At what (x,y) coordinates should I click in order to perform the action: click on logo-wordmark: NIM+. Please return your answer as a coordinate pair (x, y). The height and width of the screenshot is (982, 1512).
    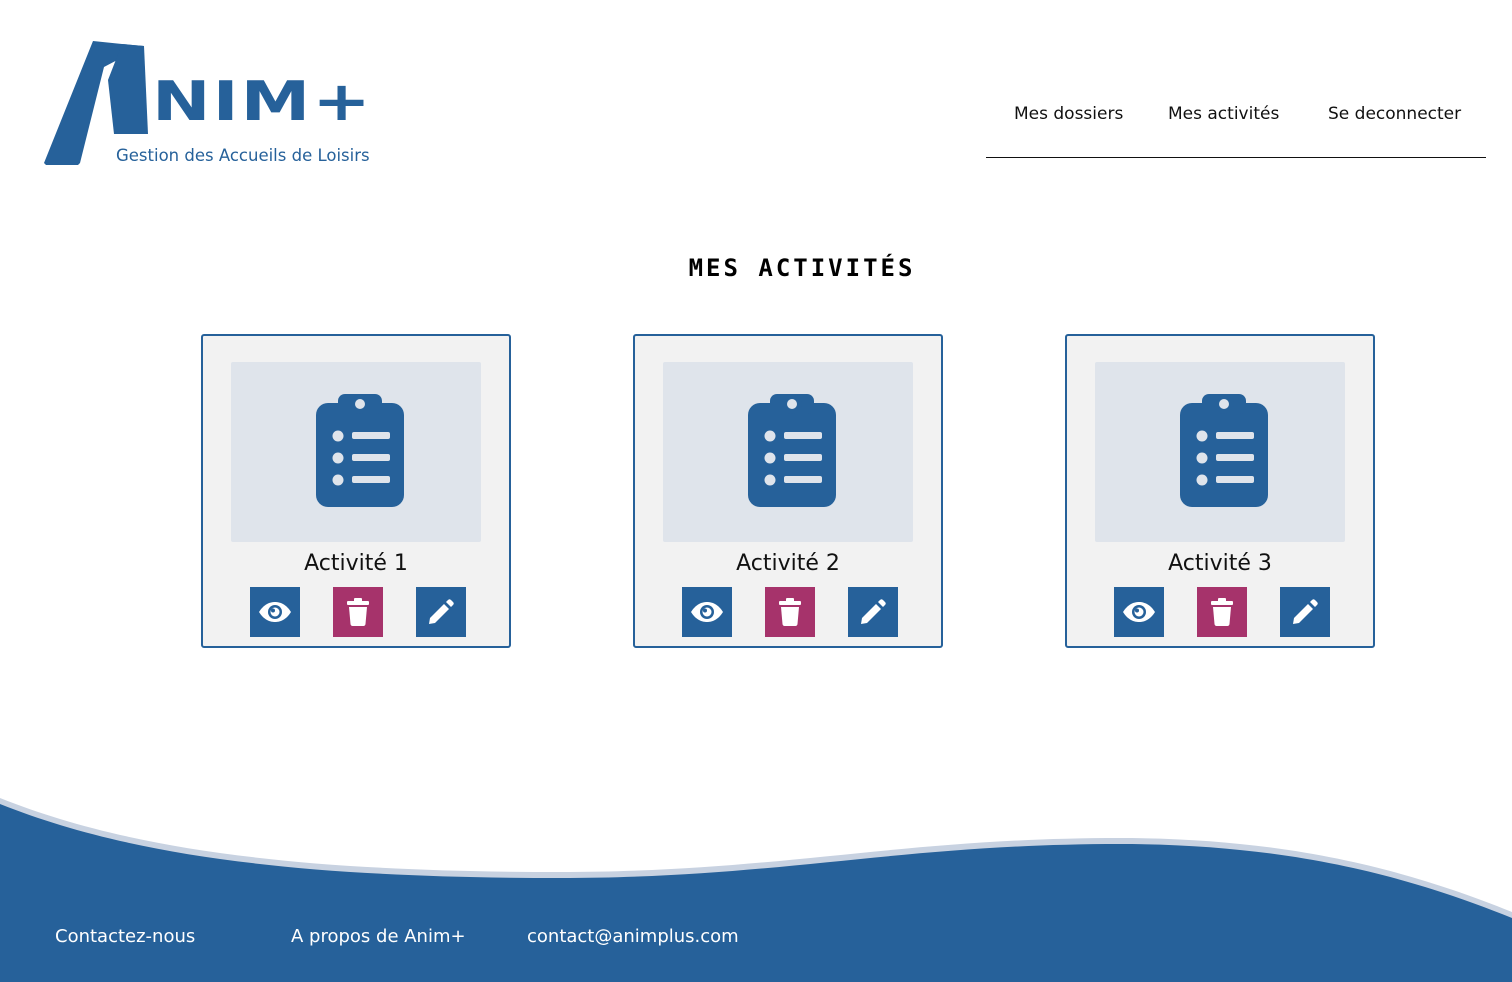
    Looking at the image, I should click on (262, 101).